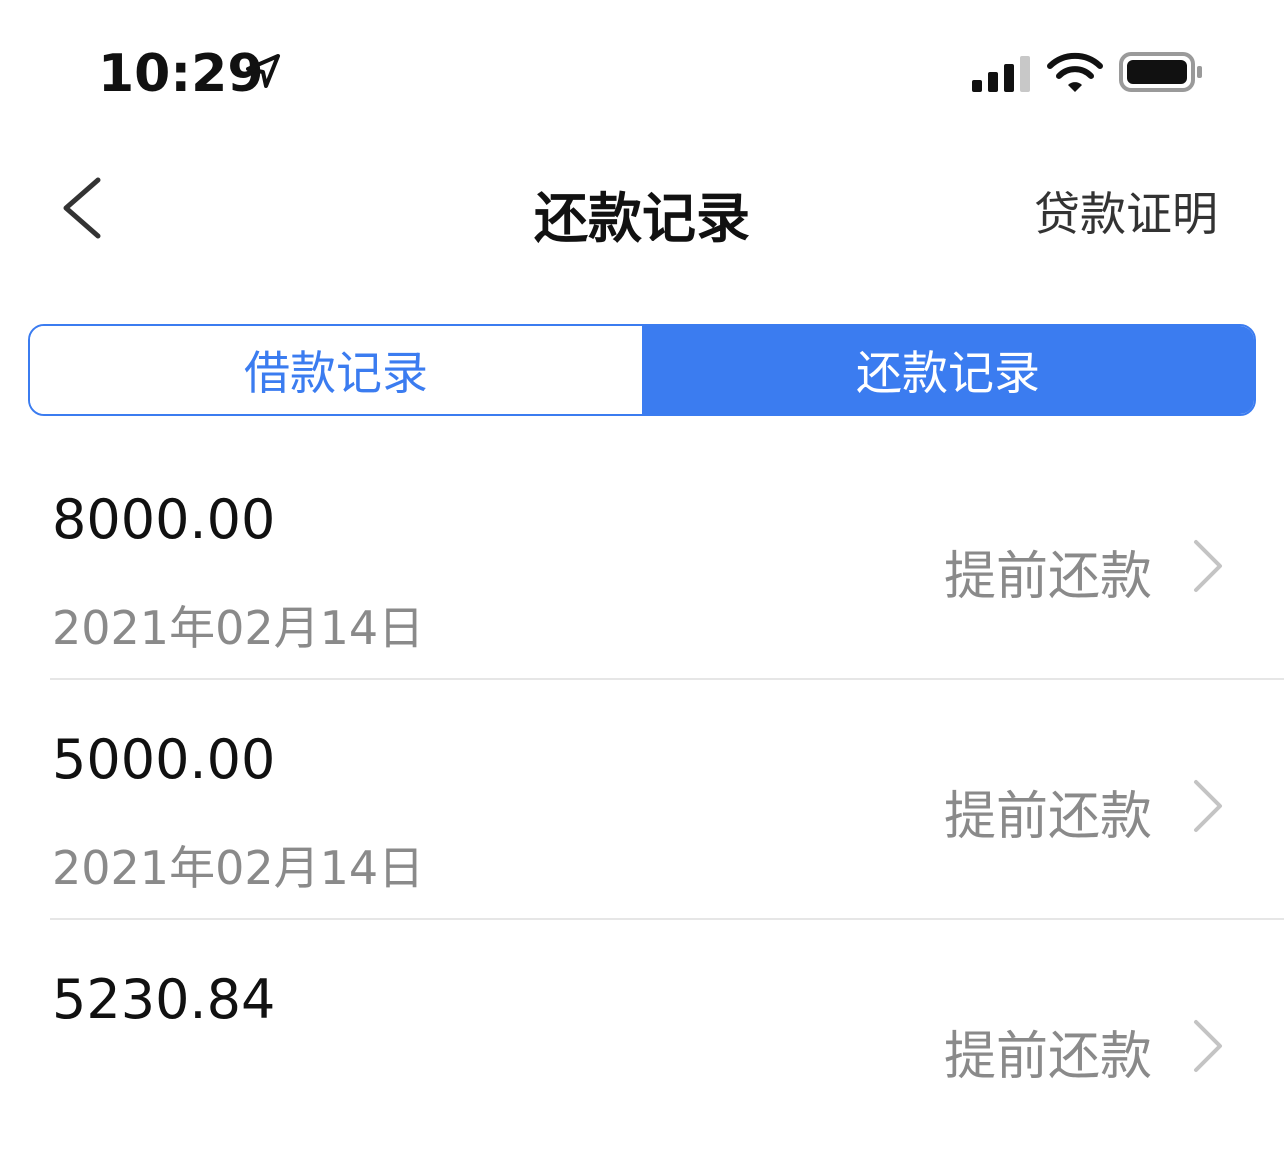 Image resolution: width=1284 pixels, height=1160 pixels. What do you see at coordinates (164, 519) in the screenshot?
I see `record-amount: 8000.00` at bounding box center [164, 519].